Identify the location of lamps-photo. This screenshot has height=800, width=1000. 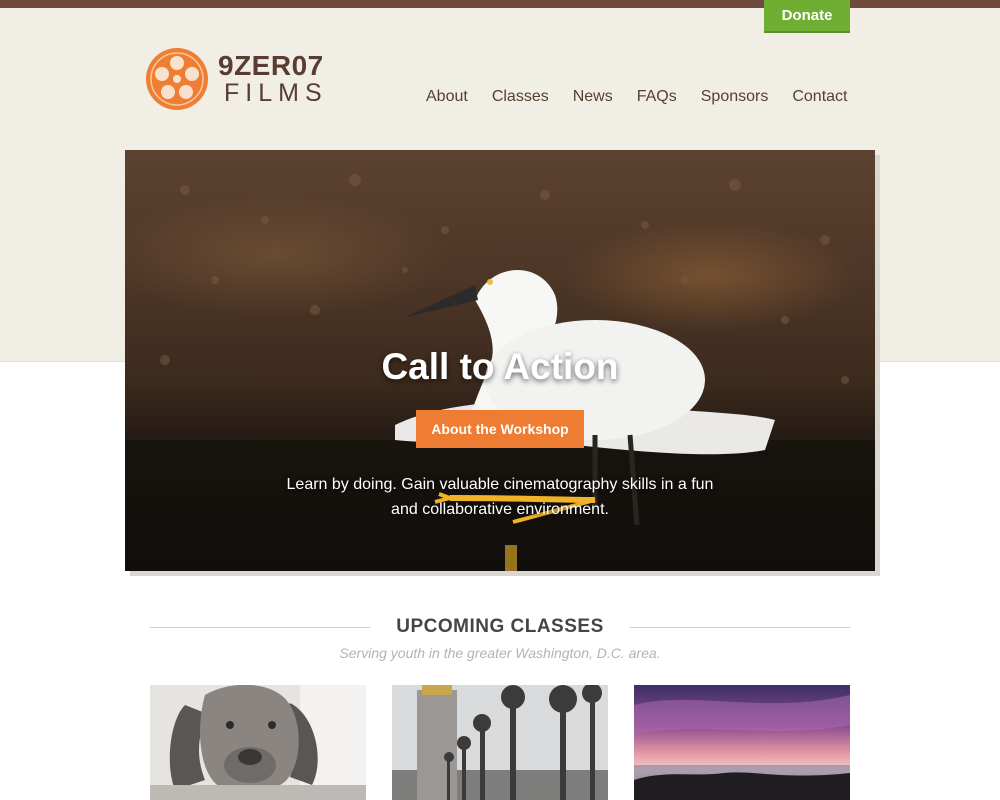
(500, 742).